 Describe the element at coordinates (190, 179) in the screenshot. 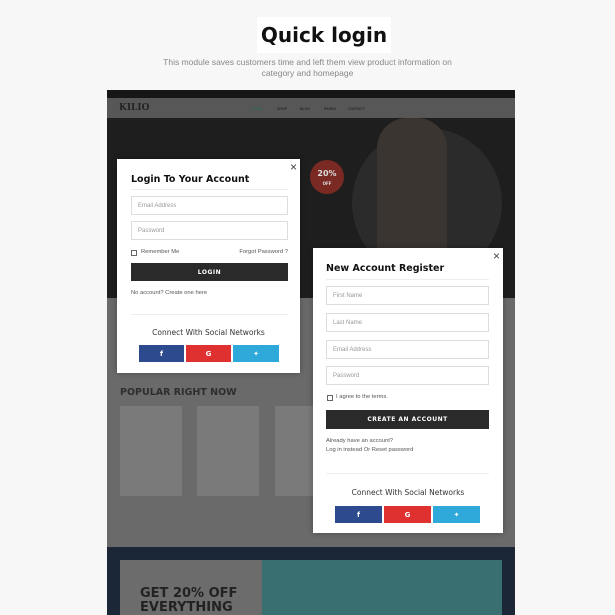

I see `login-title: Login To Your Account` at that location.